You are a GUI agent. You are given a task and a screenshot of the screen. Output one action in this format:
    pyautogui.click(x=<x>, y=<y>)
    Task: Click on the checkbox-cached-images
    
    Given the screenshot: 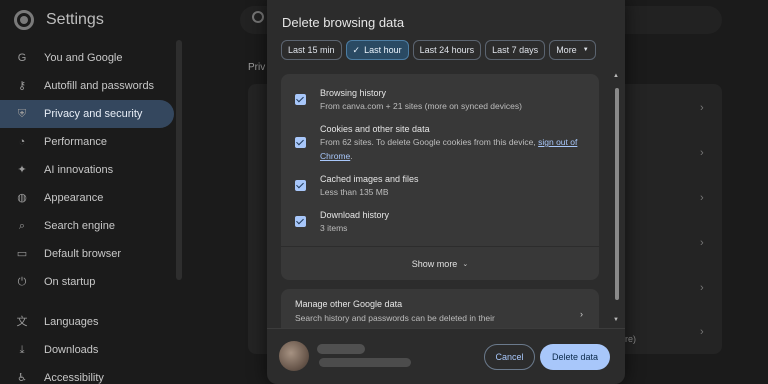 What is the action you would take?
    pyautogui.click(x=300, y=185)
    